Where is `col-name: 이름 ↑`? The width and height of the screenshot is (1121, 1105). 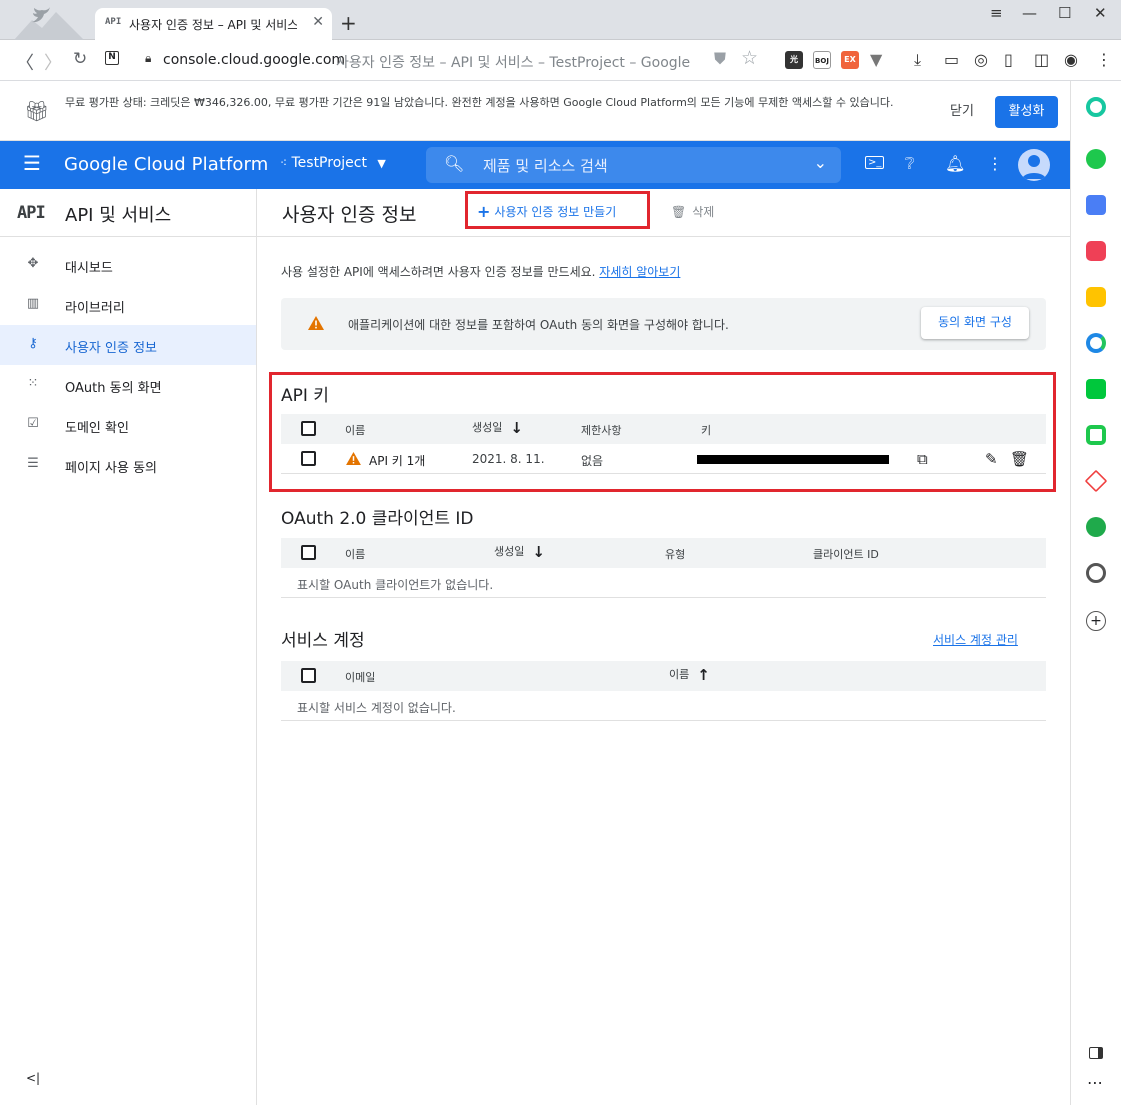
col-name: 이름 ↑ is located at coordinates (689, 675).